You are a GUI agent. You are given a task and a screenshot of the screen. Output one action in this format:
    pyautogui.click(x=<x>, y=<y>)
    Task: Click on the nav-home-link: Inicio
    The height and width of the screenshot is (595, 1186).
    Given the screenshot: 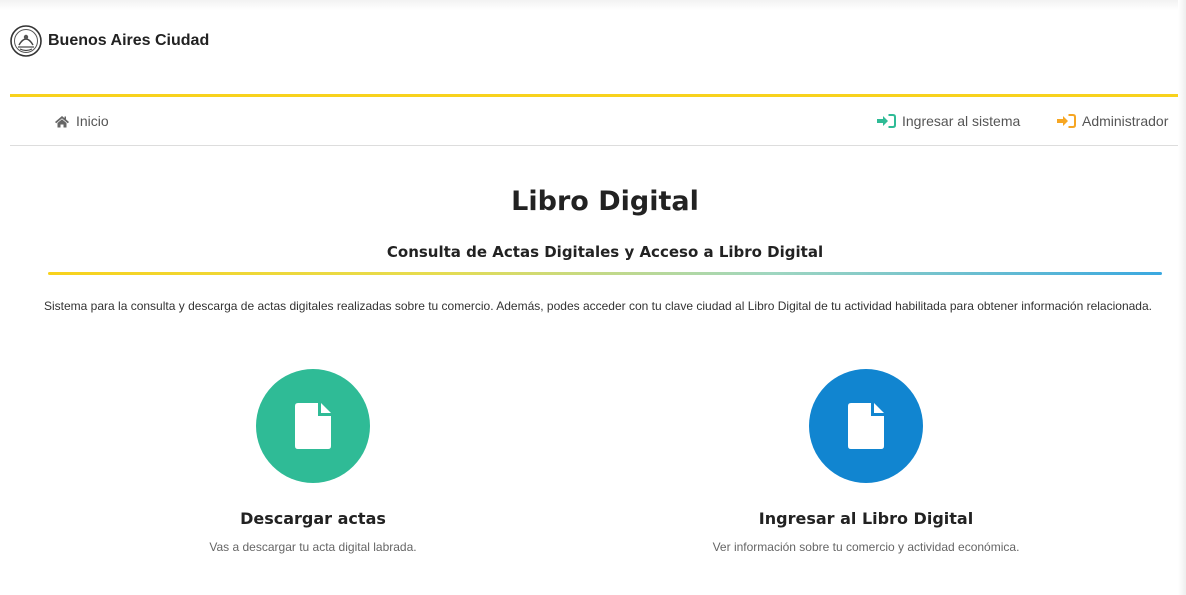 What is the action you would take?
    pyautogui.click(x=81, y=121)
    